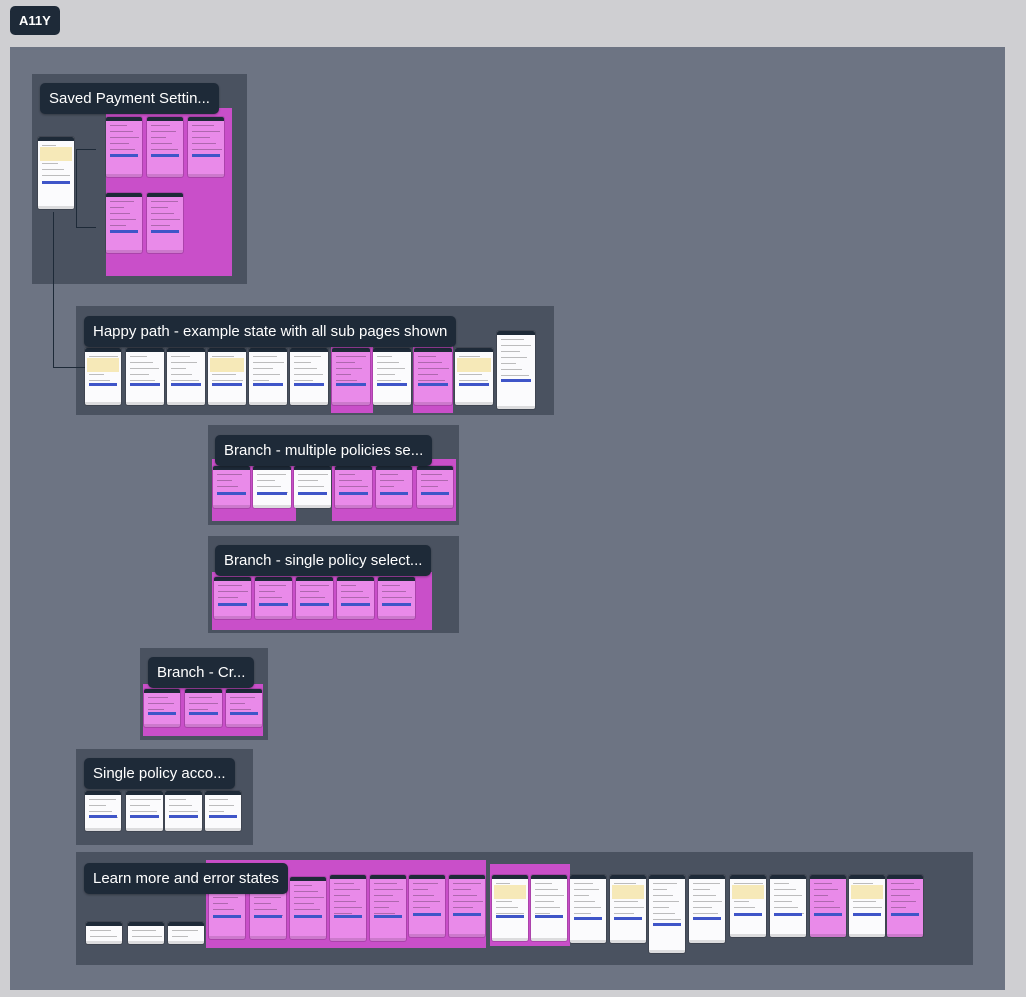  What do you see at coordinates (186, 878) in the screenshot?
I see `section-label: Learn more and error states` at bounding box center [186, 878].